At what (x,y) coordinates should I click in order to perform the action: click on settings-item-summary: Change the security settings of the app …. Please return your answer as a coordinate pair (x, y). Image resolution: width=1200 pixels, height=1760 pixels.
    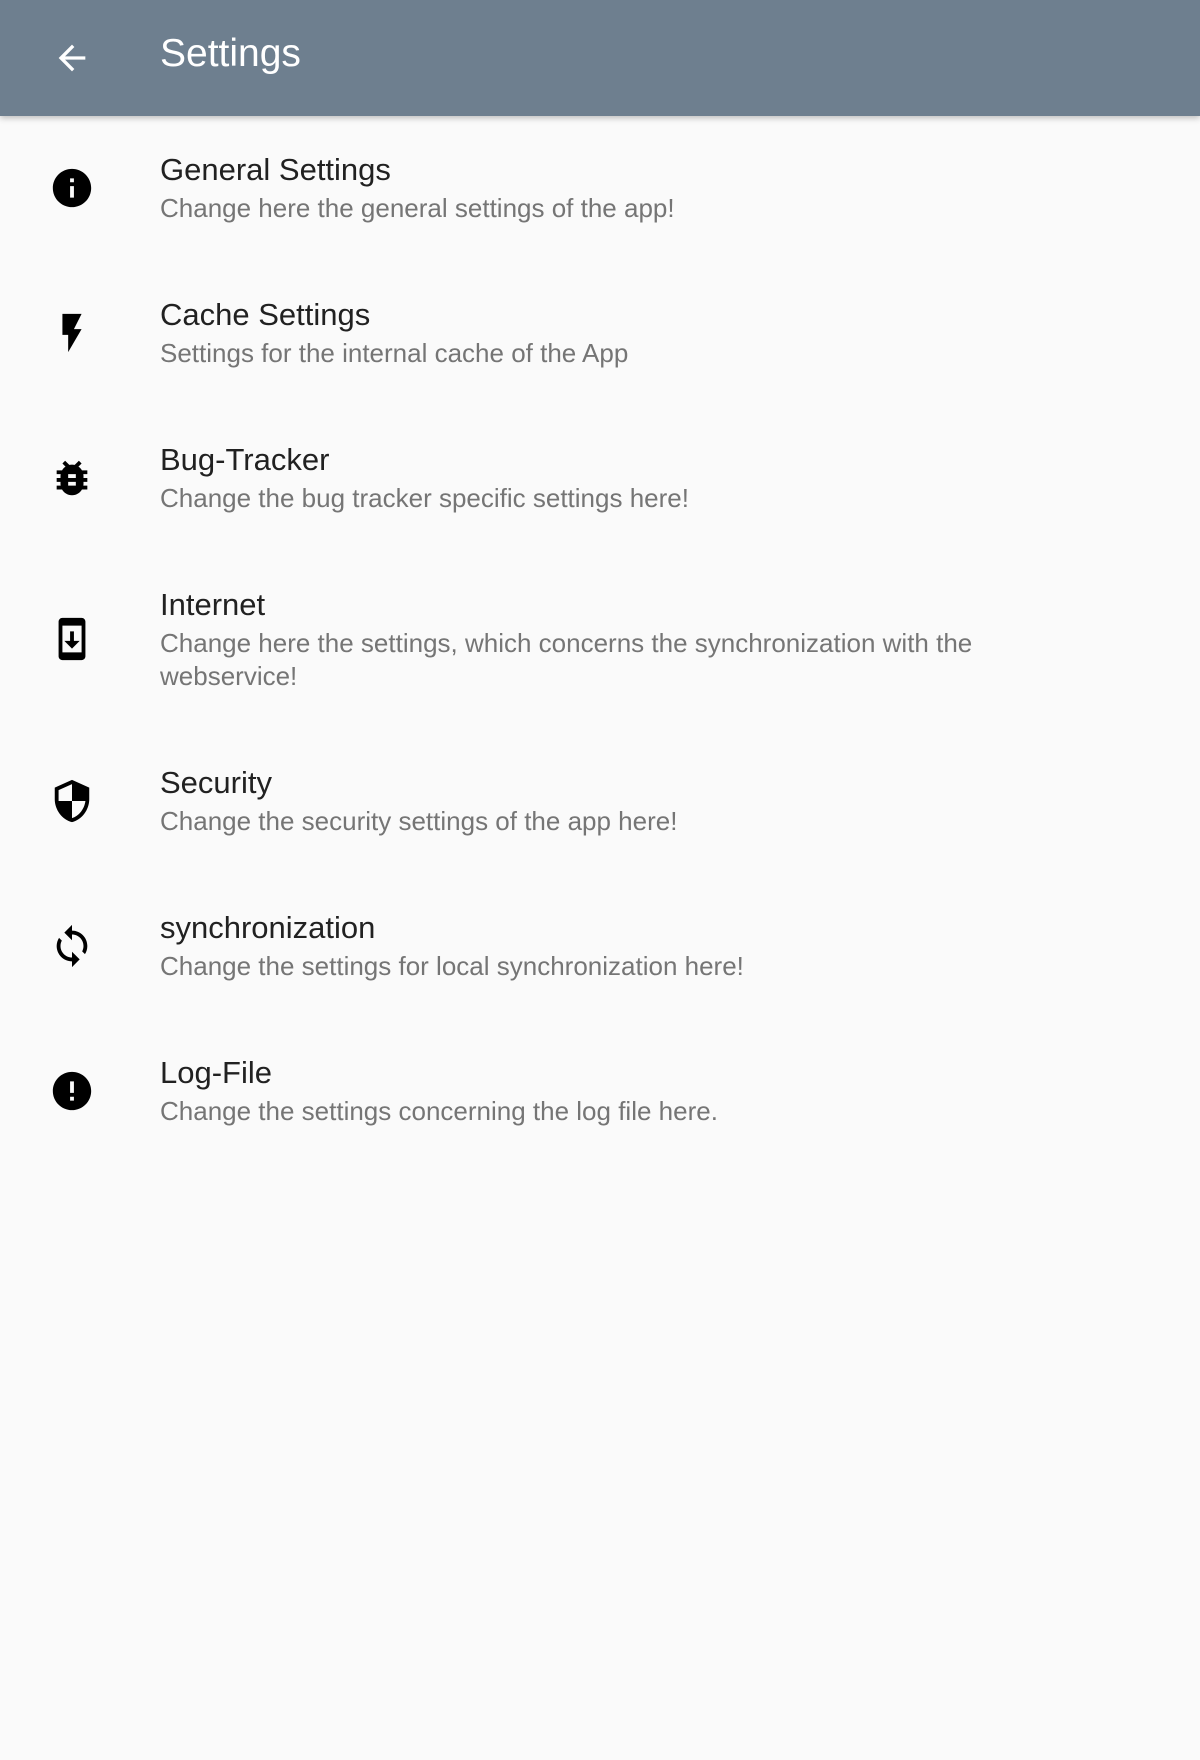
    Looking at the image, I should click on (419, 821).